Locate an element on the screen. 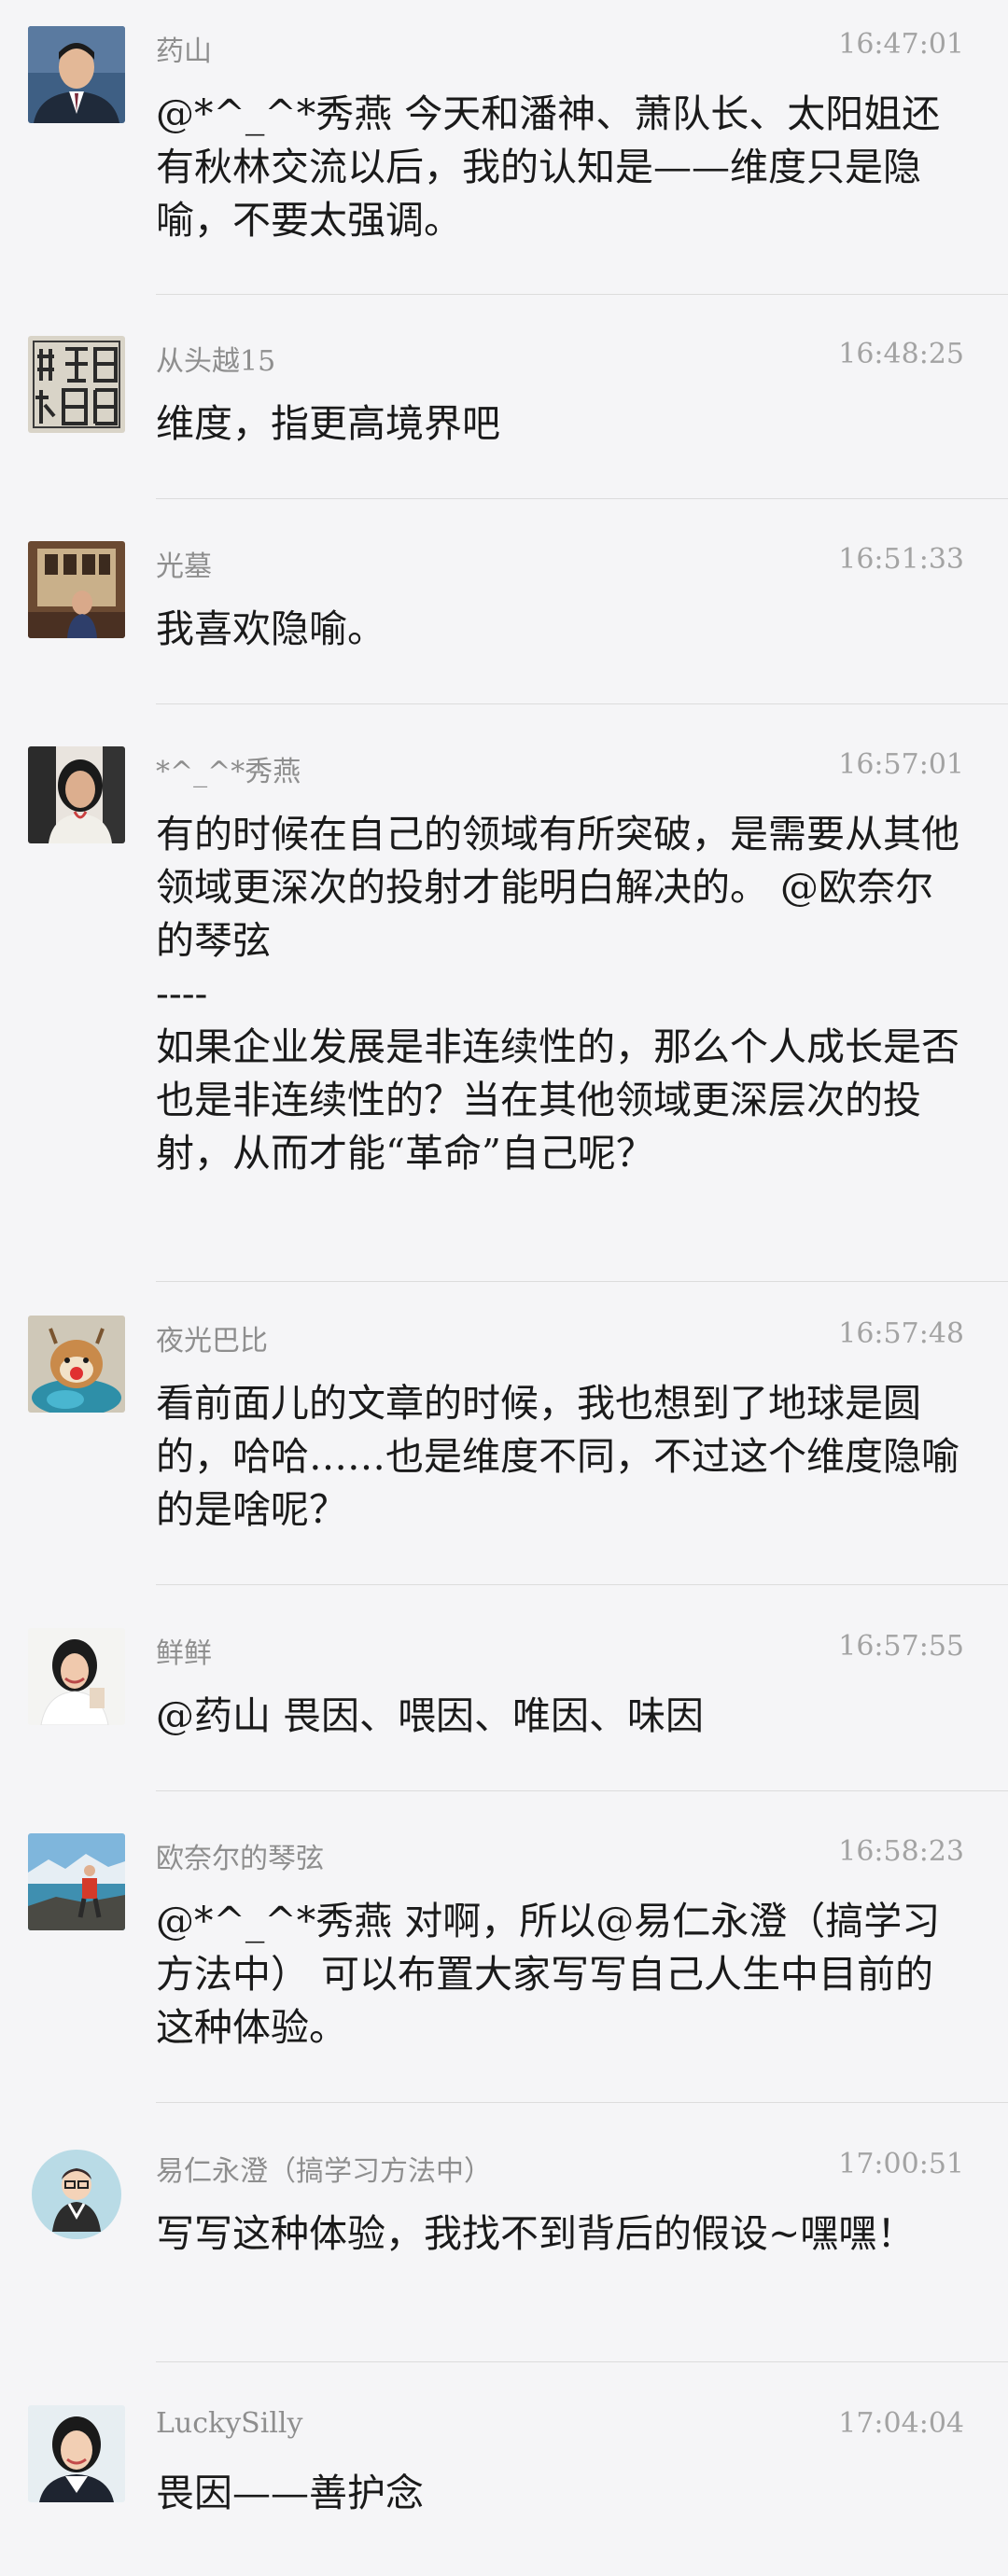 This screenshot has width=1008, height=2576. timestamp: 17:00:51 is located at coordinates (901, 2164).